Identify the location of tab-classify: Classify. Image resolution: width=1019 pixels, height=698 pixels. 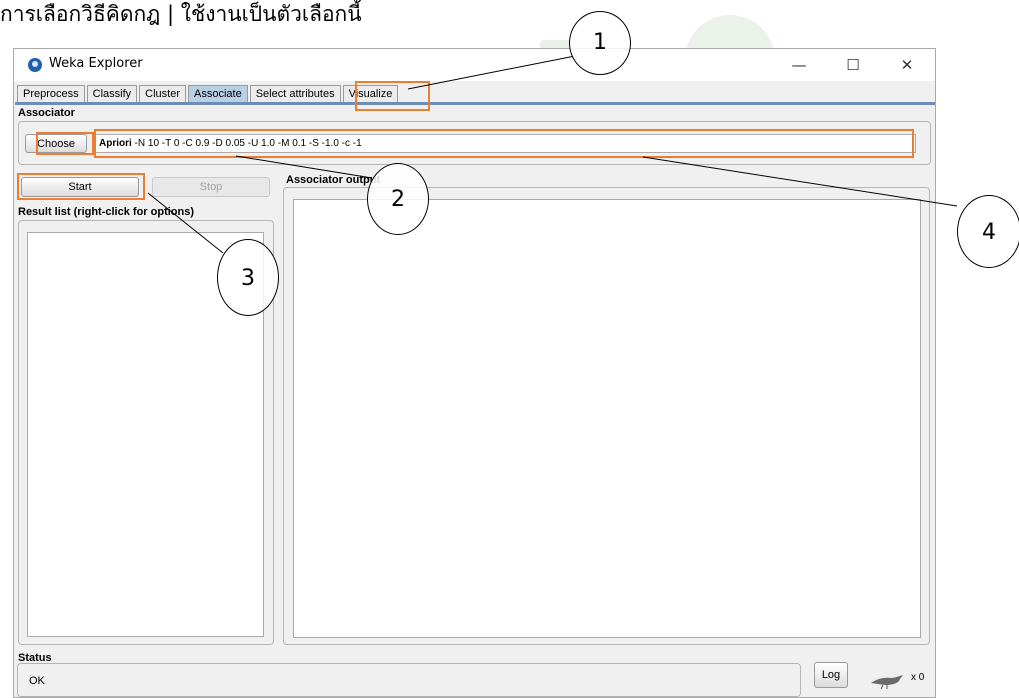
(112, 93).